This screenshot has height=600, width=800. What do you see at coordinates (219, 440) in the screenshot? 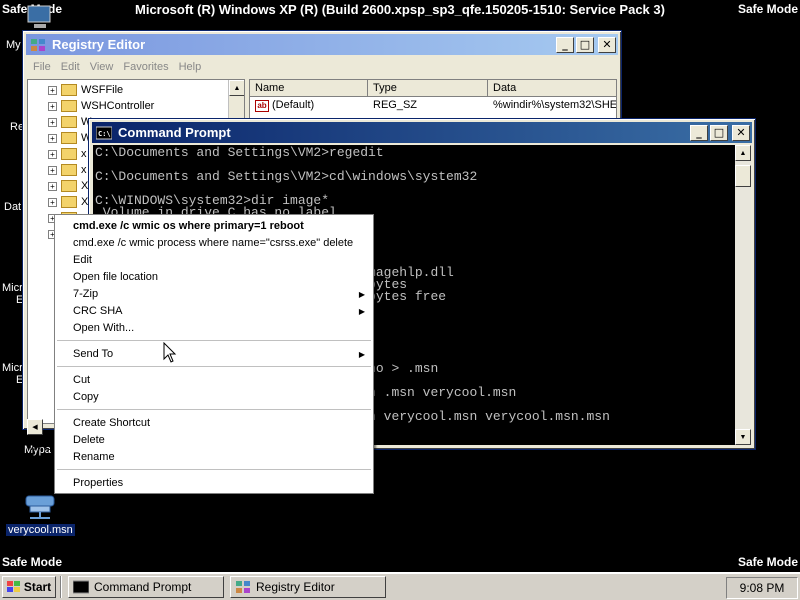
I see `menu-item-delete: Delete` at bounding box center [219, 440].